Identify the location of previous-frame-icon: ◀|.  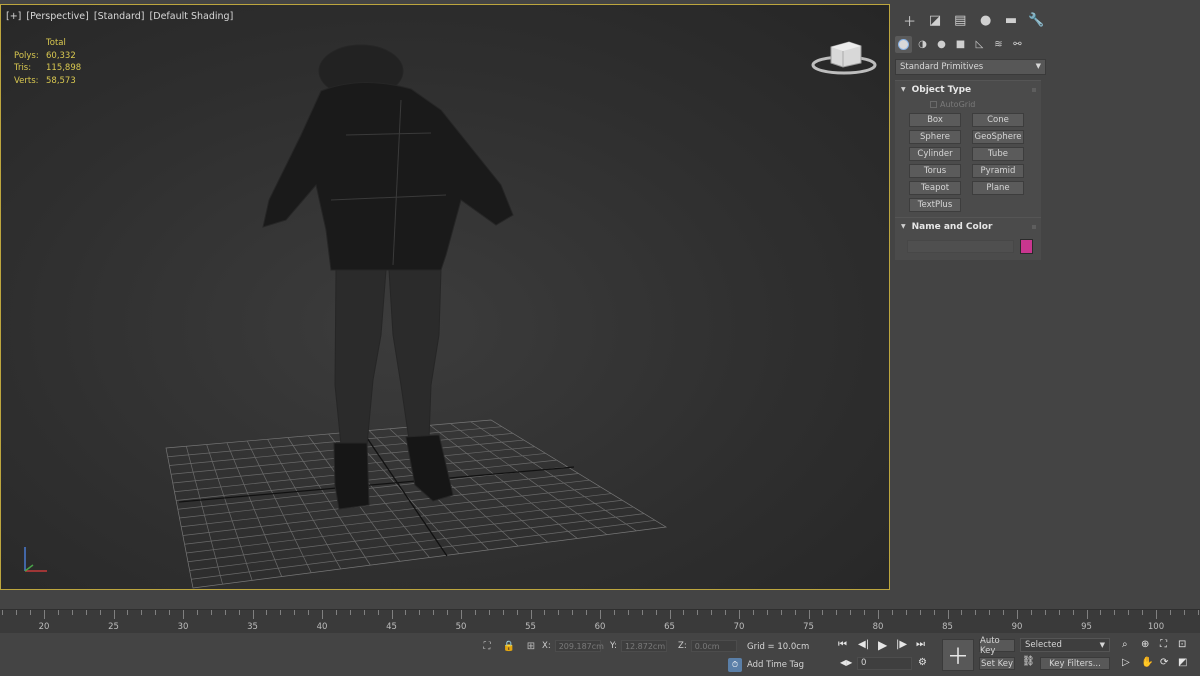
(863, 644).